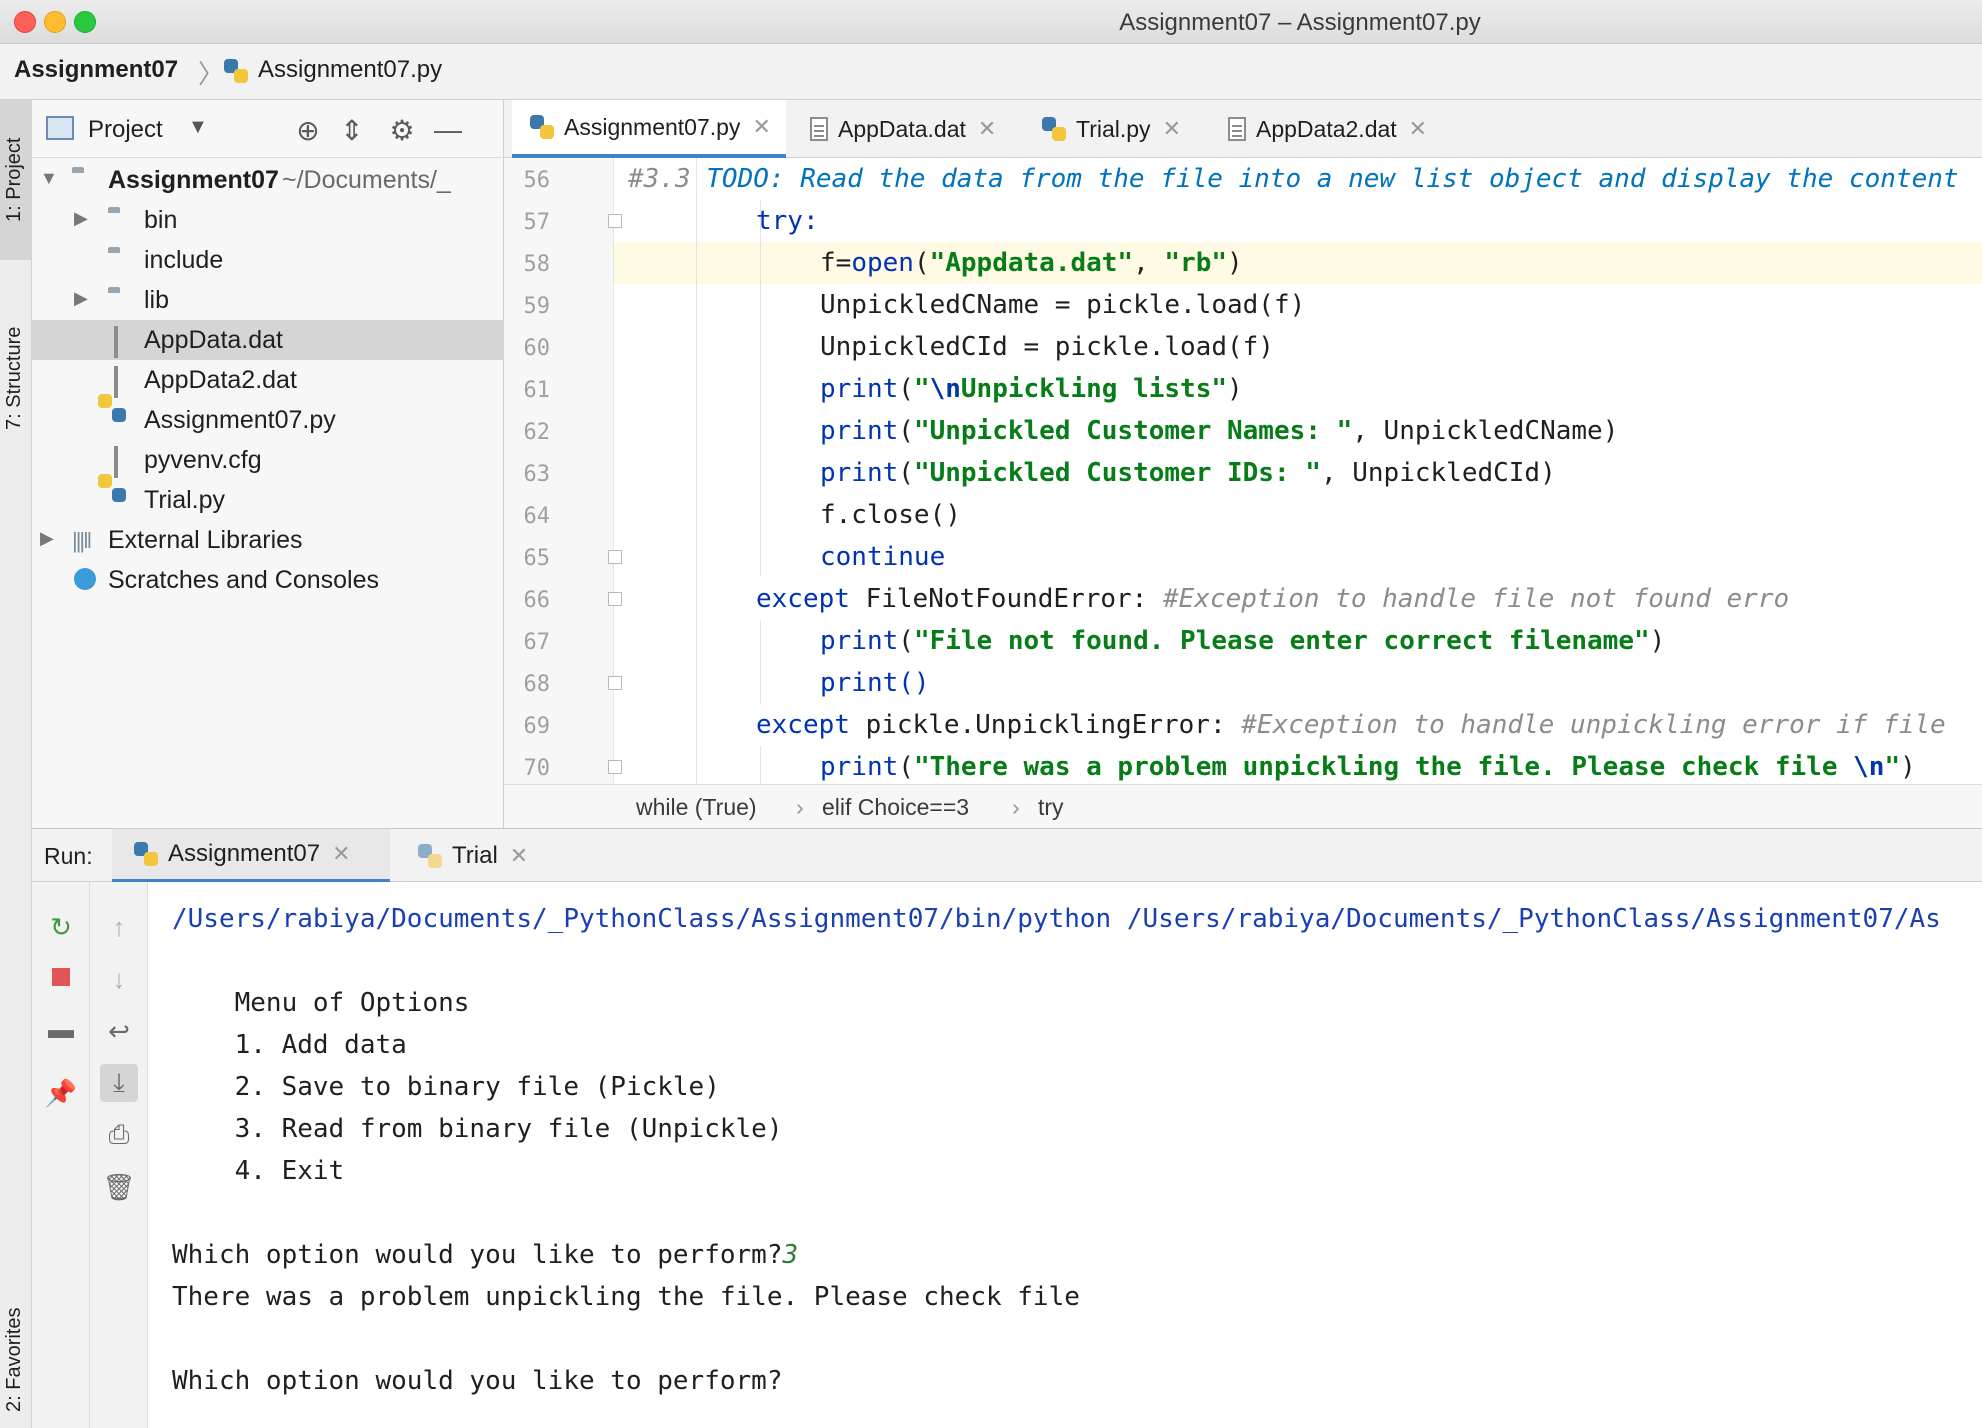 The image size is (1982, 1428). I want to click on tab-appdata-dat: AppData.dat ✕, so click(907, 129).